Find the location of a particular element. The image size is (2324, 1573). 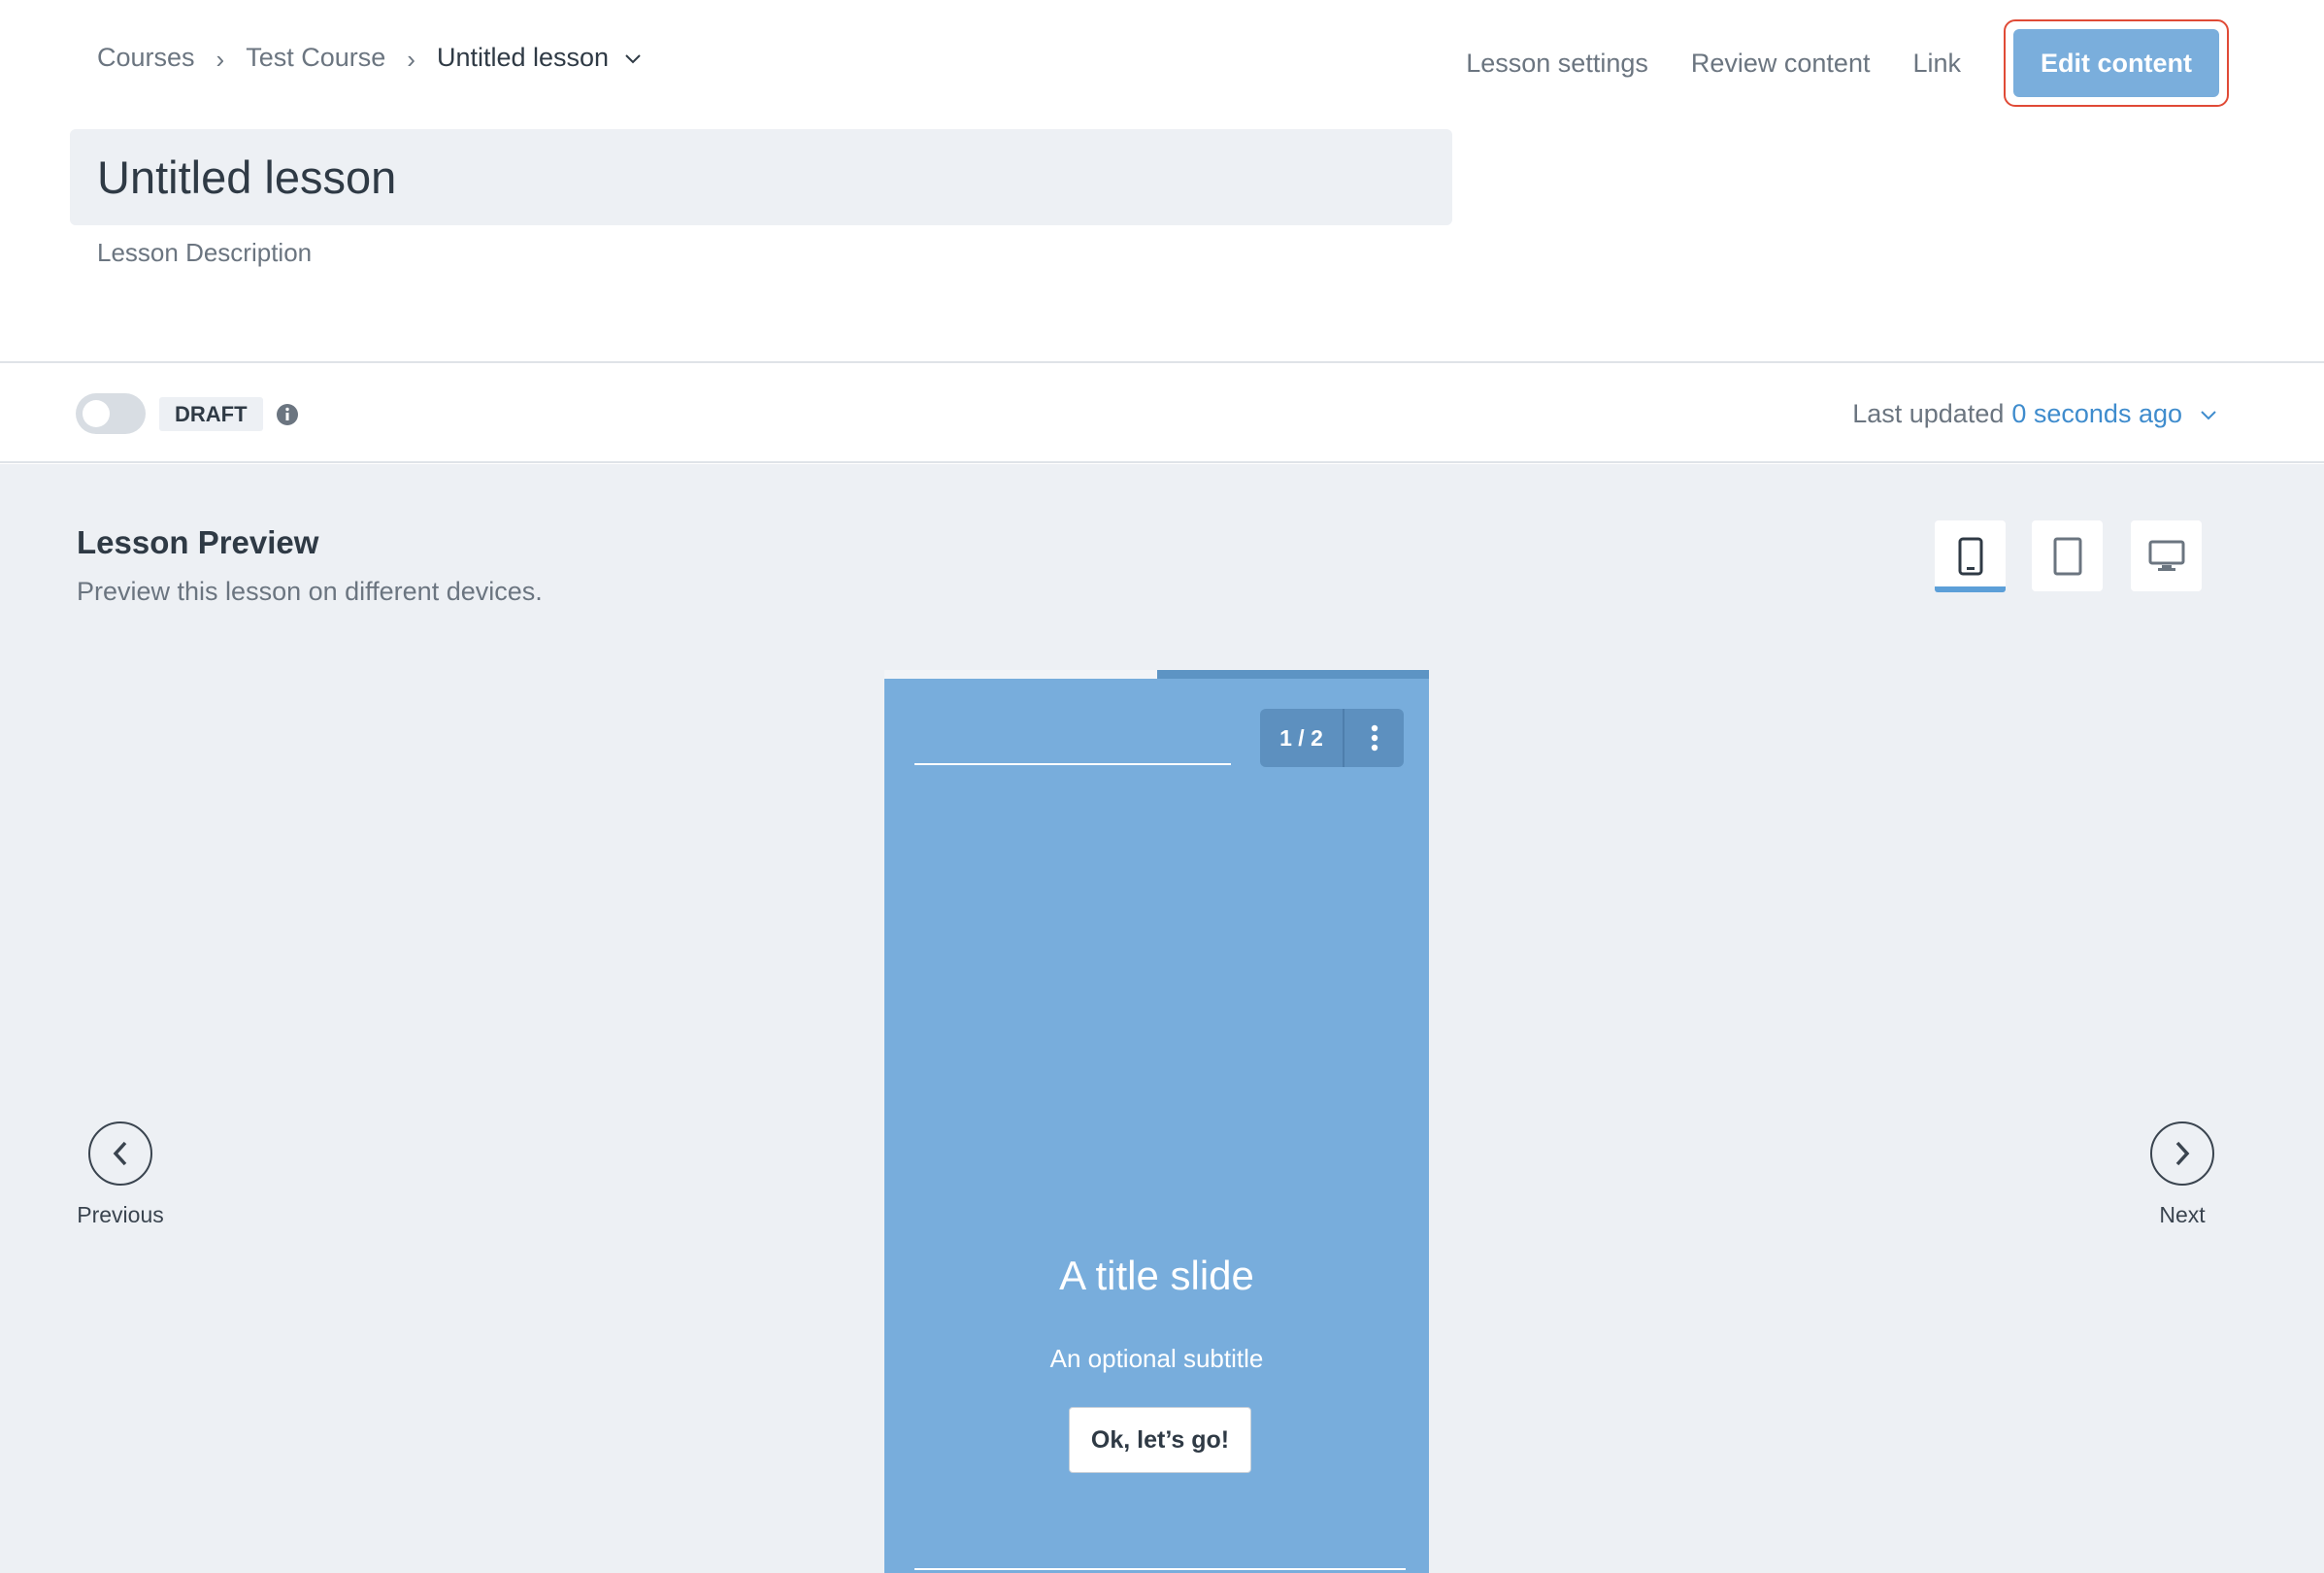

phone-icon is located at coordinates (1970, 556).